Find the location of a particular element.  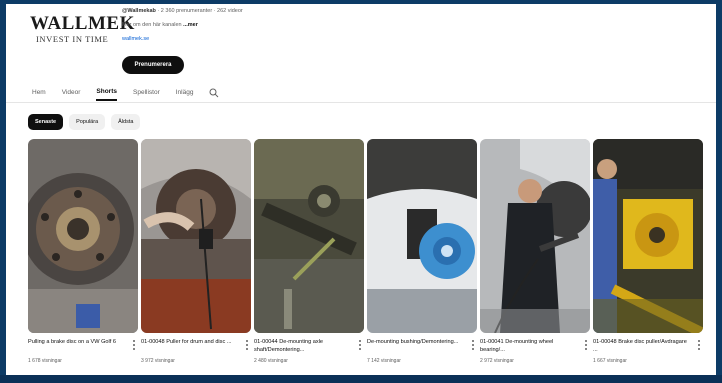

logo-tagline: INVEST IN TIME is located at coordinates (72, 39).